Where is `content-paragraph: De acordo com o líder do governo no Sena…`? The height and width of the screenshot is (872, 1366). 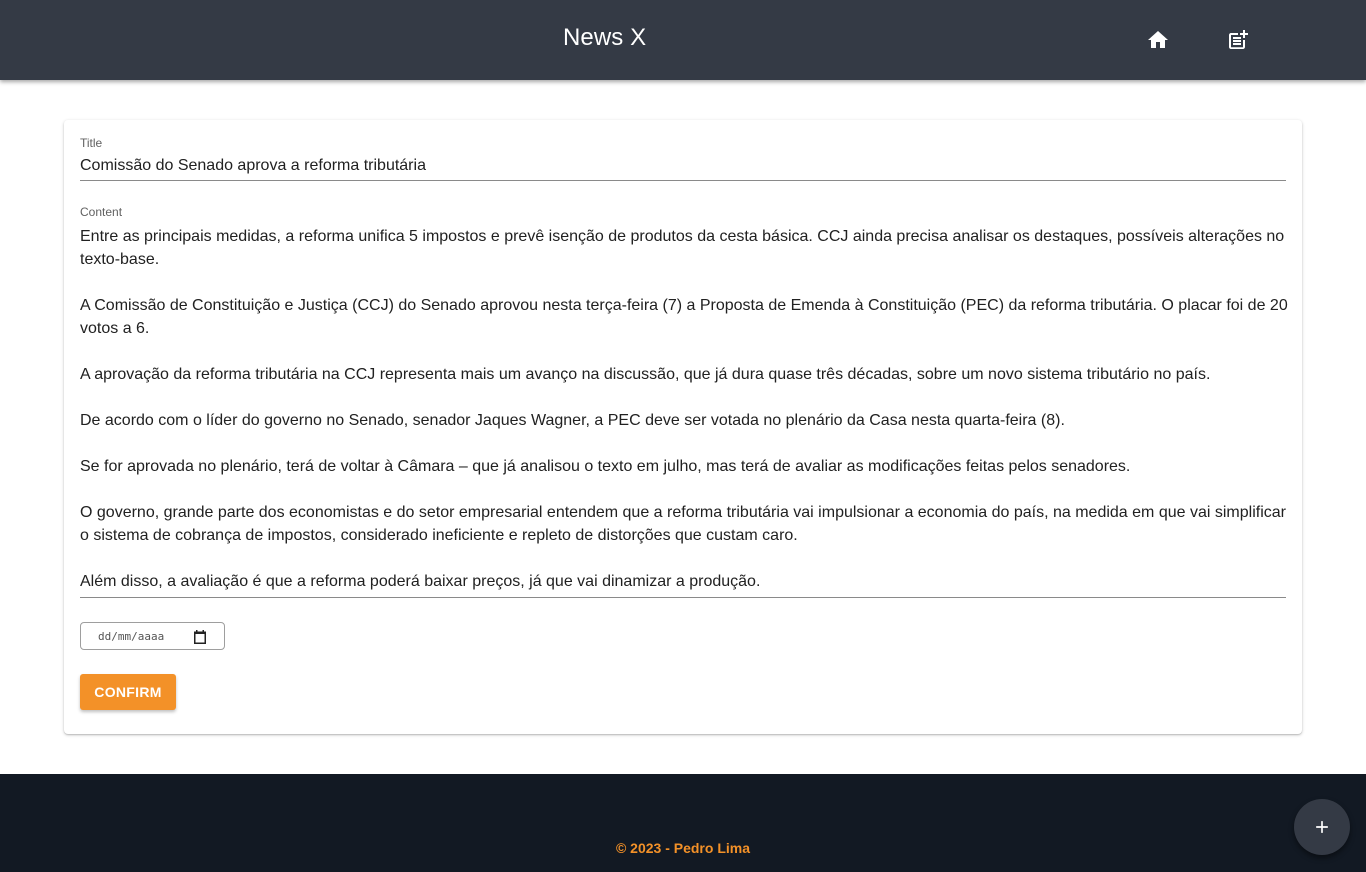 content-paragraph: De acordo com o líder do governo no Sena… is located at coordinates (572, 420).